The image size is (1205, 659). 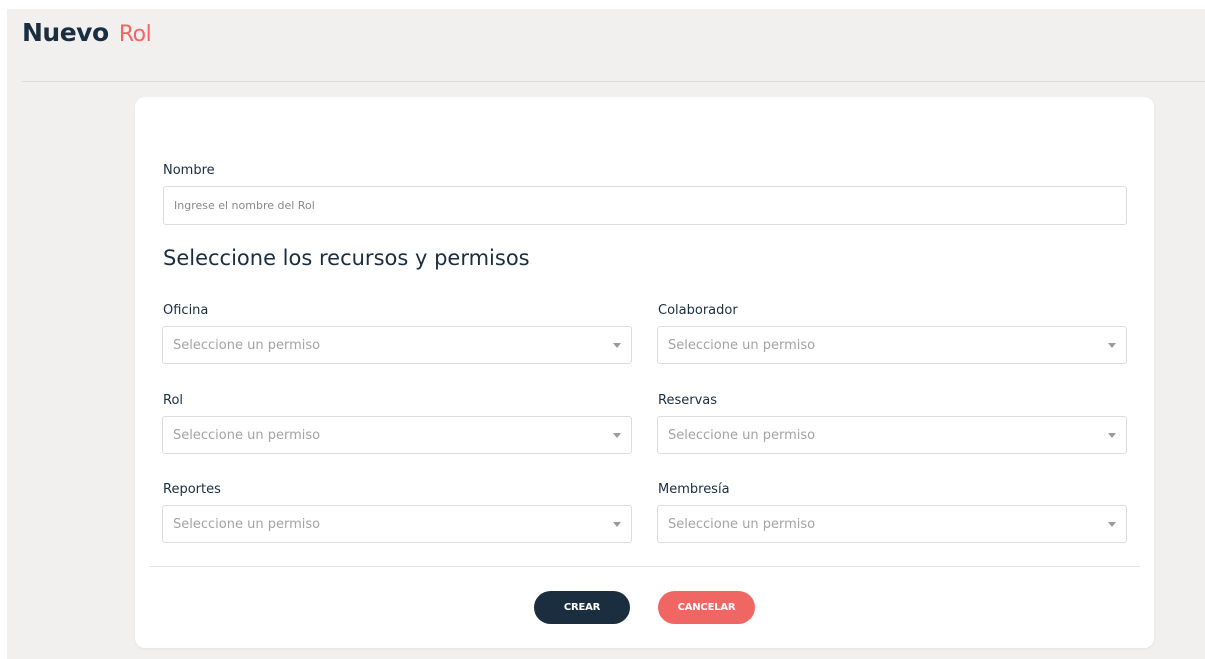 I want to click on create-button: CREAR, so click(x=582, y=607).